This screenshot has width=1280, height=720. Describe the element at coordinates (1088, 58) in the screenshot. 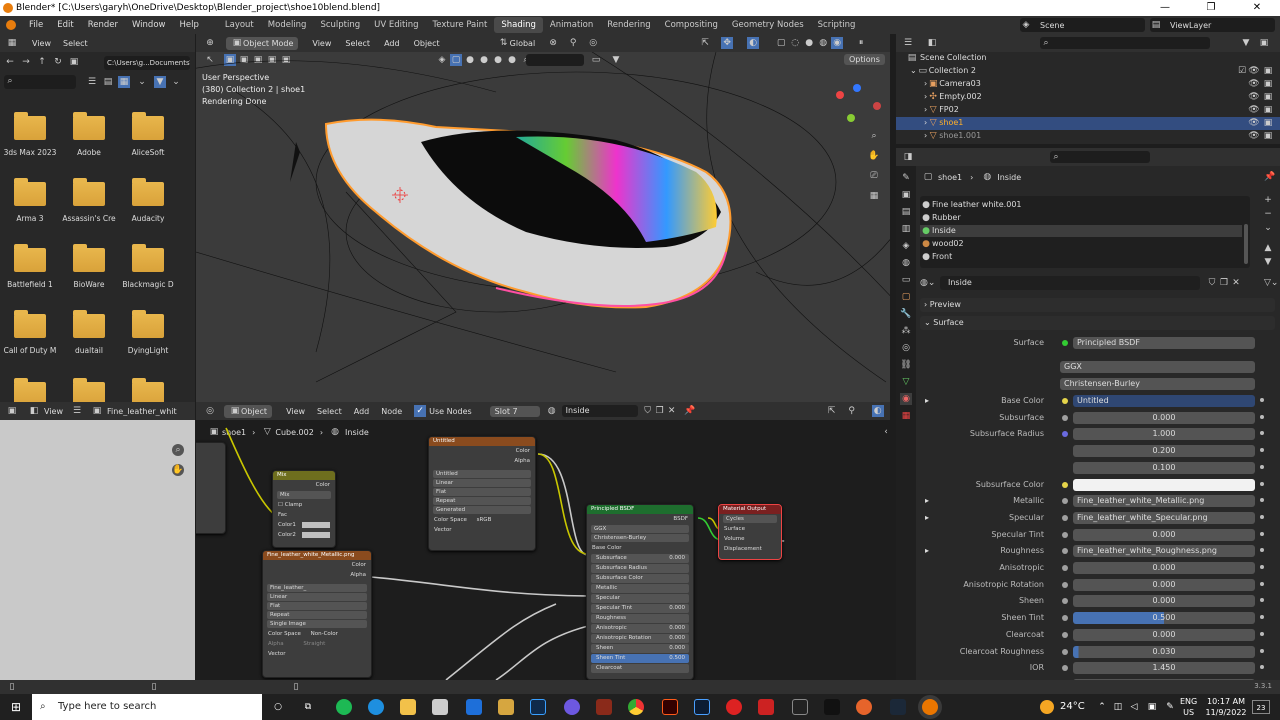

I see `outliner-row: ▤ Scene Collection` at that location.